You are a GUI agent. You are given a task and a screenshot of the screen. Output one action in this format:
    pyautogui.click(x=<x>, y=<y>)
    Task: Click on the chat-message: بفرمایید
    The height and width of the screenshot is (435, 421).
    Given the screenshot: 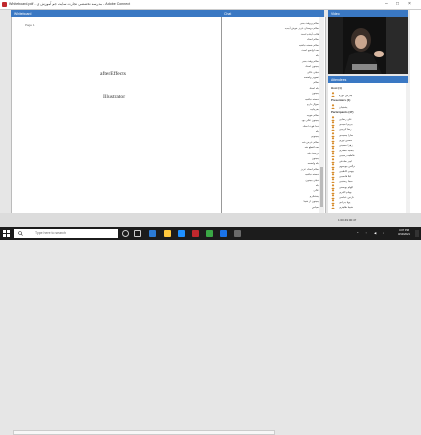 What is the action you would take?
    pyautogui.click(x=314, y=110)
    